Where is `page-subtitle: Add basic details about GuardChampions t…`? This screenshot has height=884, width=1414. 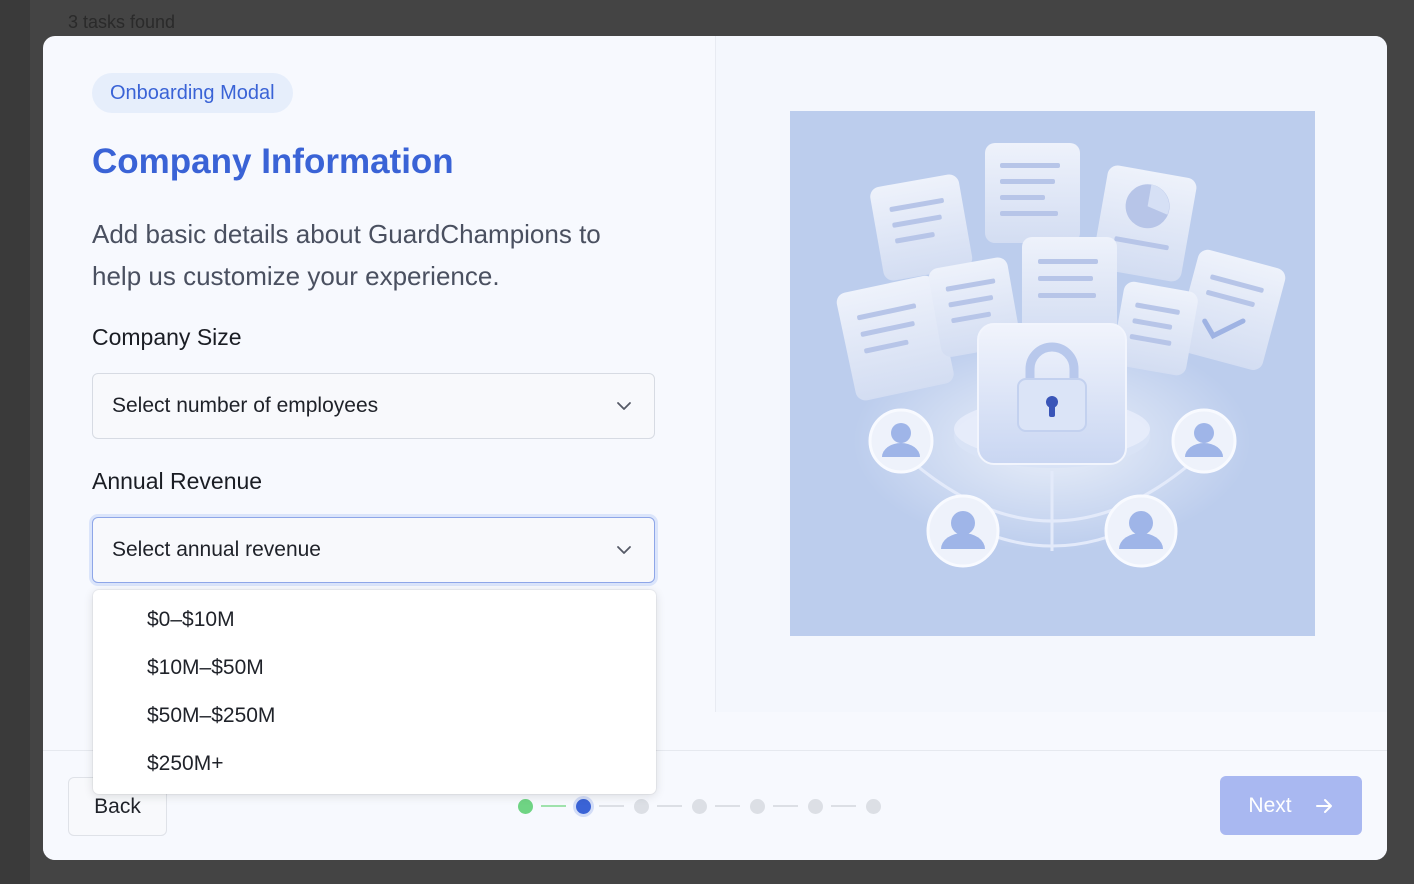
page-subtitle: Add basic details about GuardChampions t… is located at coordinates (346, 255).